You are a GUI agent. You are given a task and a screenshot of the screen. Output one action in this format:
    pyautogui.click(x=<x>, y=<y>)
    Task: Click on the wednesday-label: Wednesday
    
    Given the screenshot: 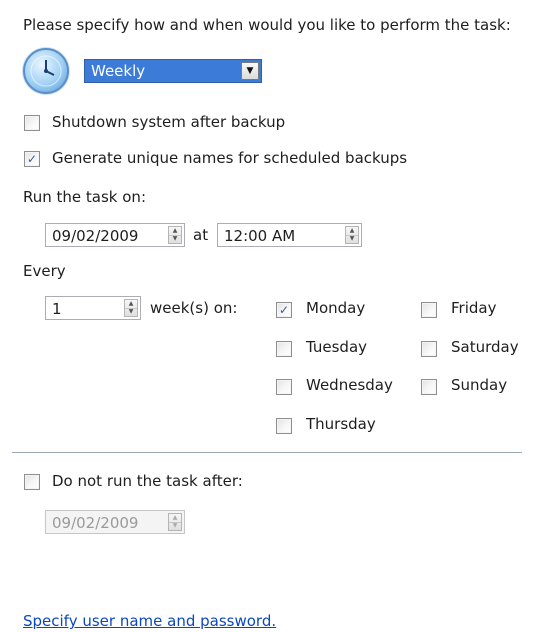 What is the action you would take?
    pyautogui.click(x=349, y=385)
    